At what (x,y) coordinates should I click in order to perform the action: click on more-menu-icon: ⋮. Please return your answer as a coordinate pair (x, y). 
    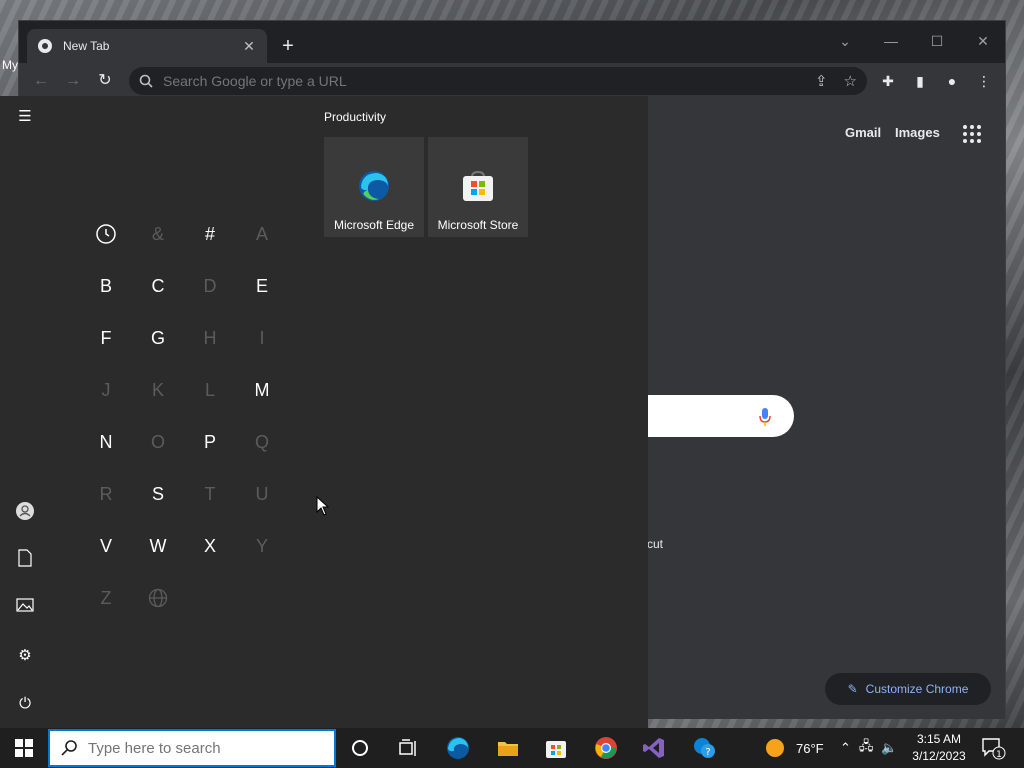
    Looking at the image, I should click on (984, 81).